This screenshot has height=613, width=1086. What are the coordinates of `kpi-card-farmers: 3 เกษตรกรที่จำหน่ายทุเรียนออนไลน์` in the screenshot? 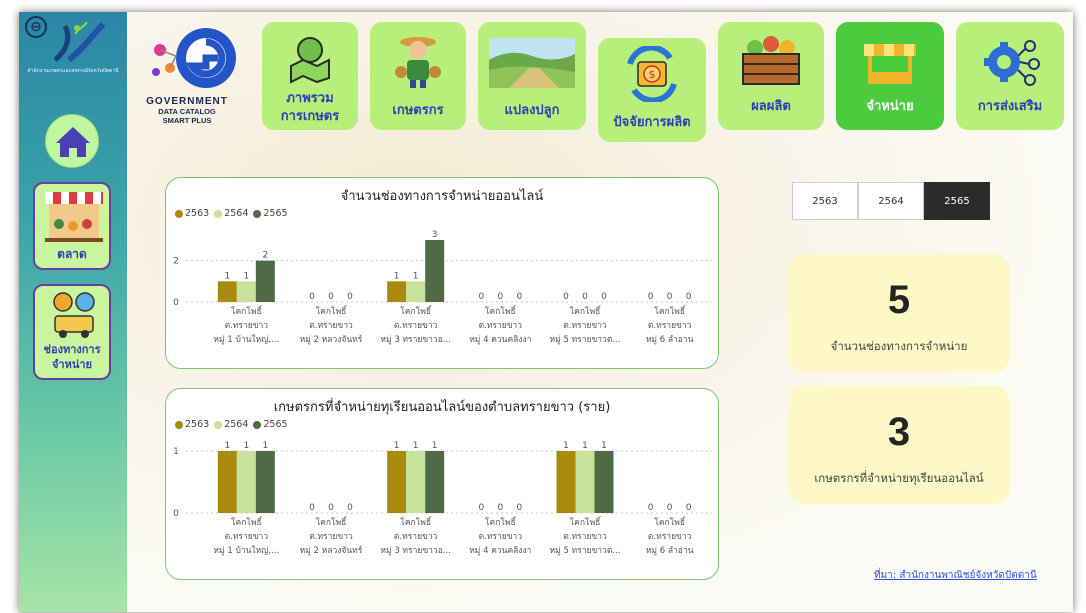 It's located at (899, 445).